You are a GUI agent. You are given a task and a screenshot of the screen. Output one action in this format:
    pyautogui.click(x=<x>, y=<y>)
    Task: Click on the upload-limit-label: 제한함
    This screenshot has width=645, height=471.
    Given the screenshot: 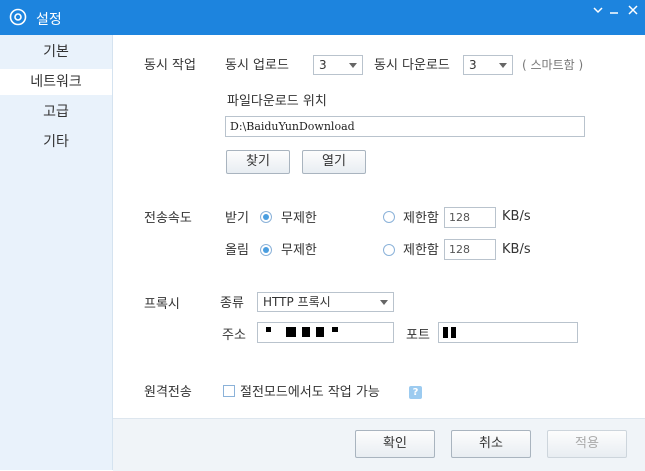 What is the action you would take?
    pyautogui.click(x=421, y=250)
    